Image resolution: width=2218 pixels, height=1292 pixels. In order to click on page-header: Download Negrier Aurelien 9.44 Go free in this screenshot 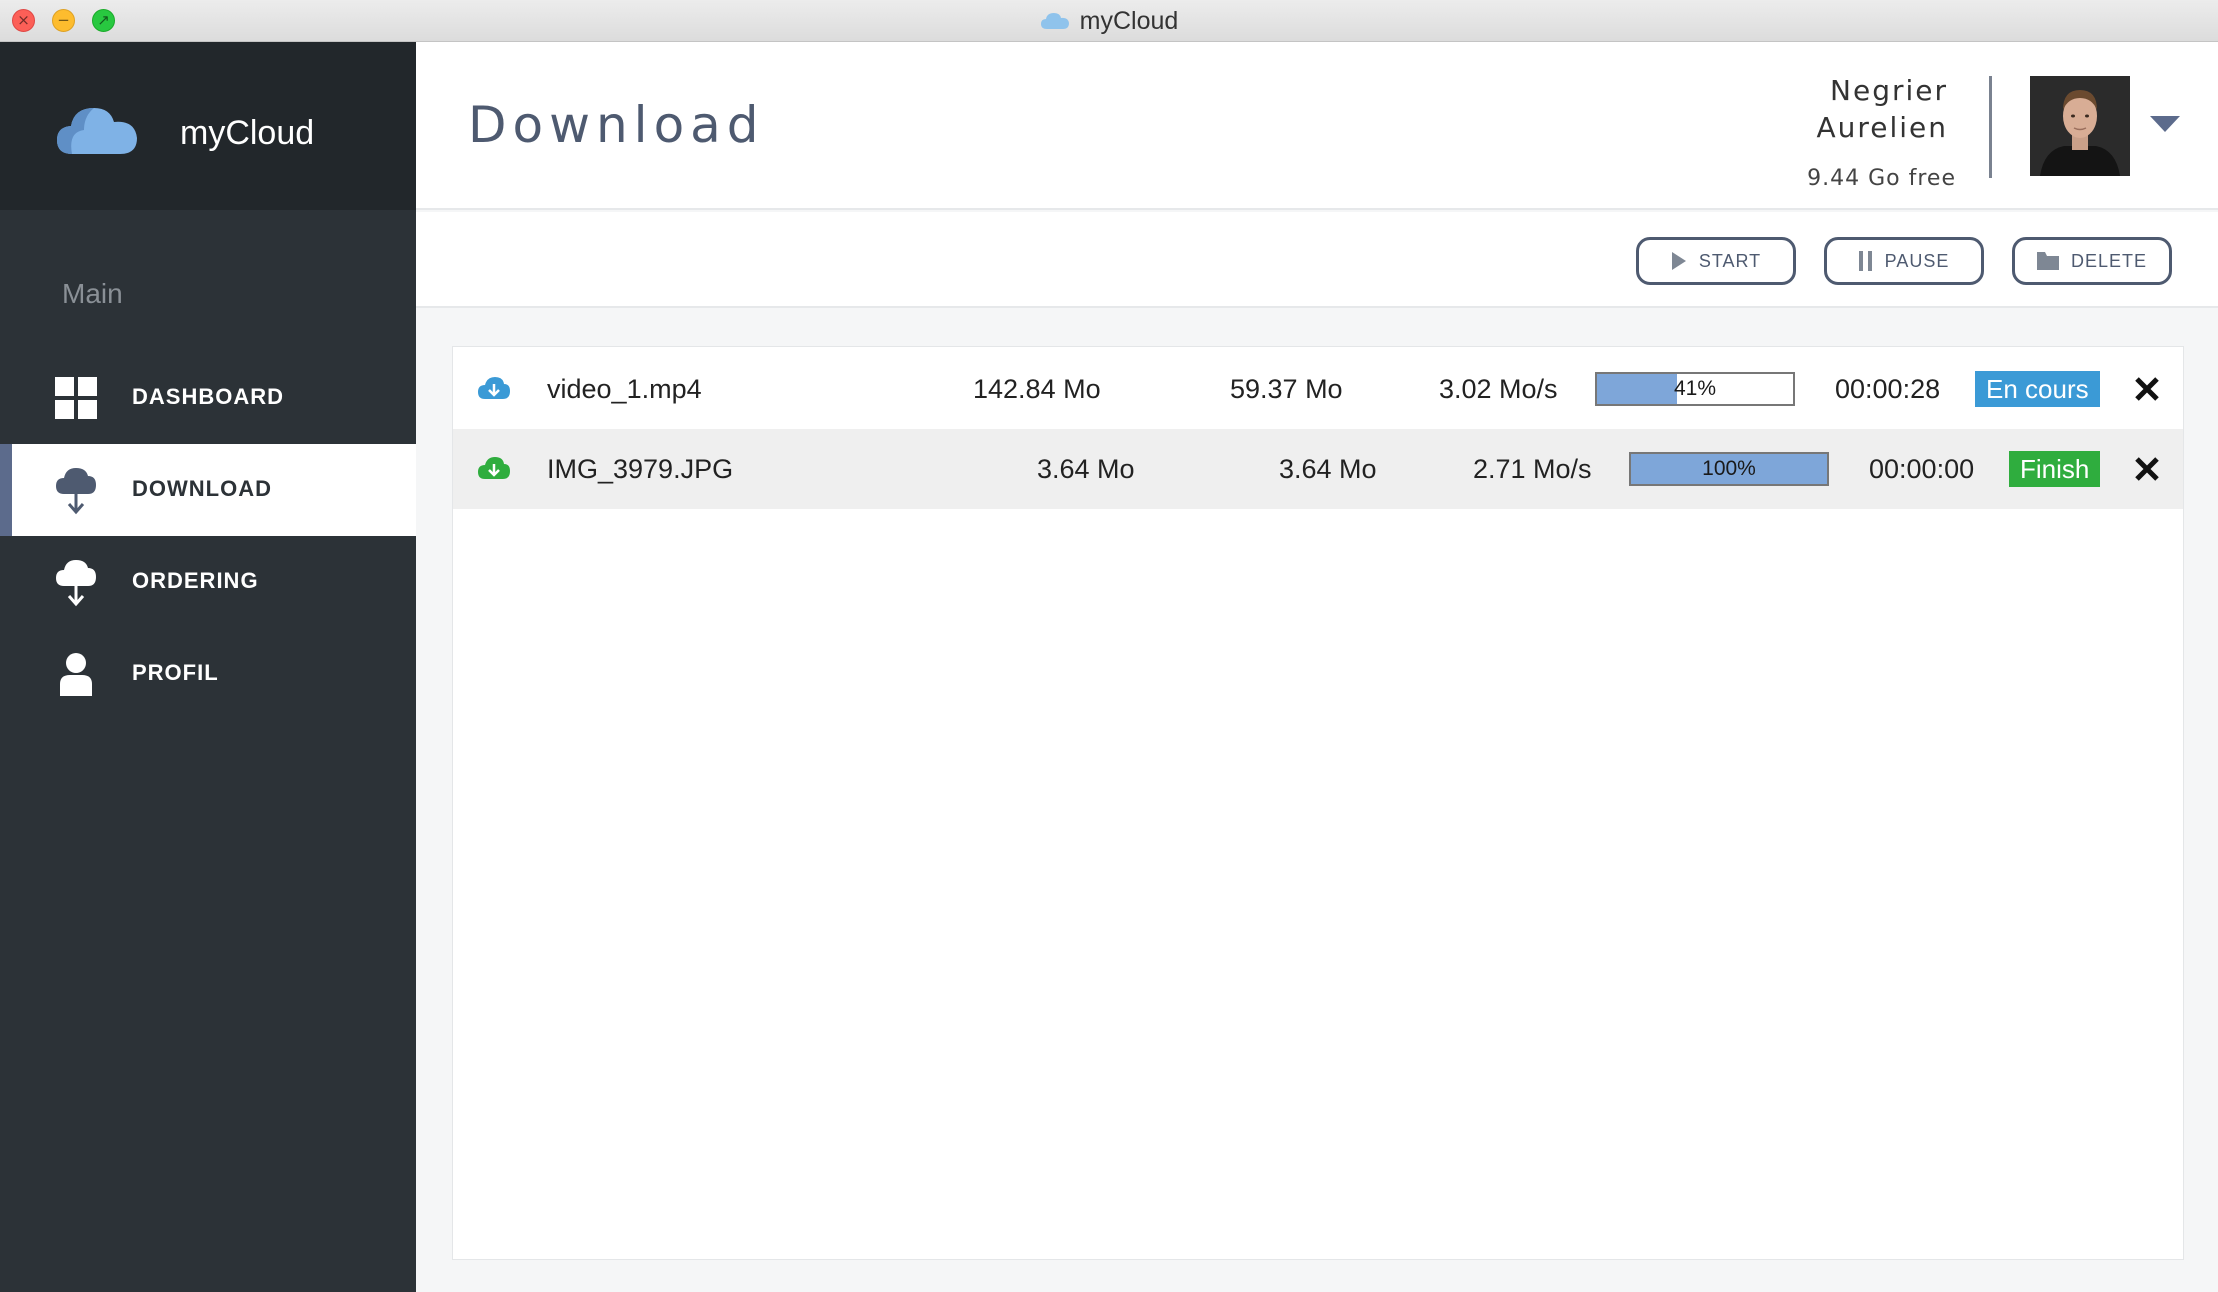, I will do `click(1317, 126)`.